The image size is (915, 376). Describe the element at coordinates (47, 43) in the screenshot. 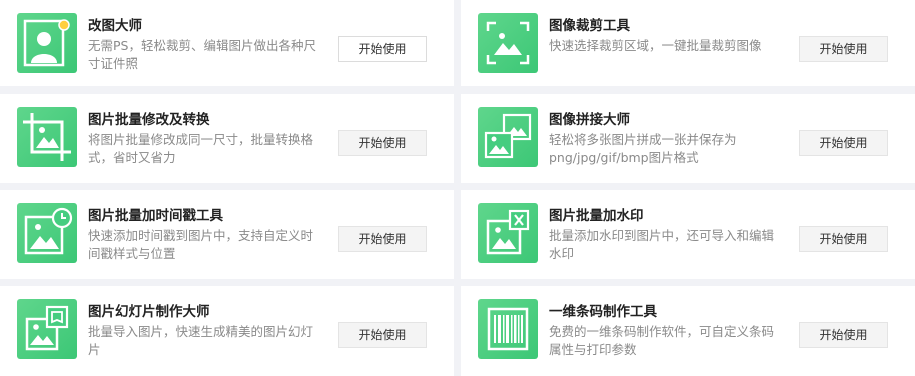

I see `id-photo-person-icon` at that location.